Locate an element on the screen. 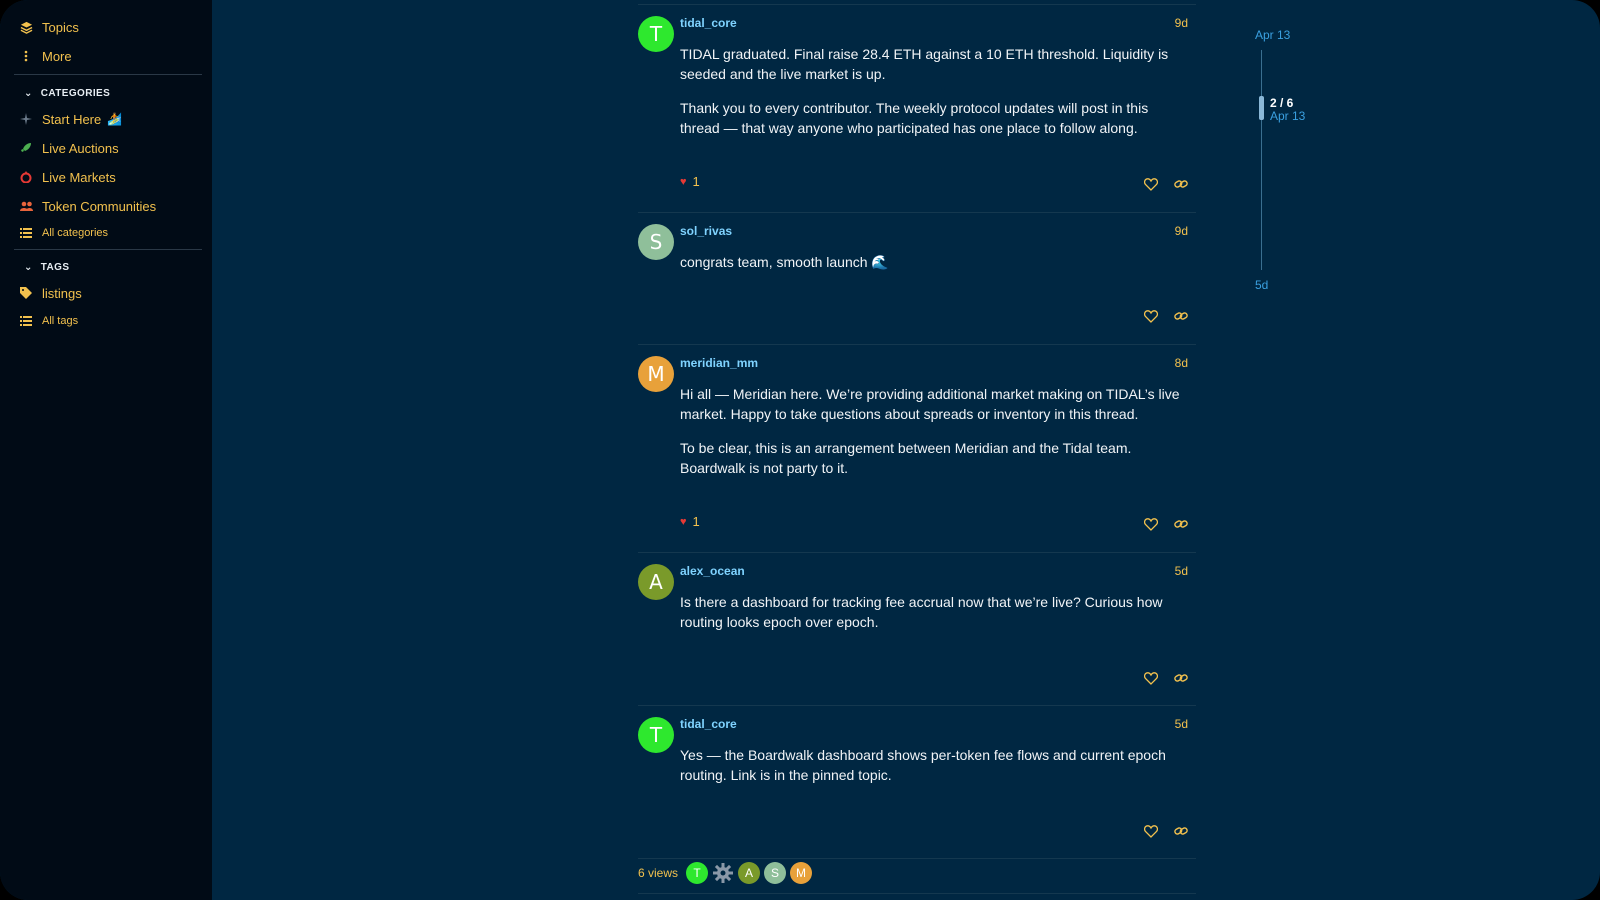  sidebar-item-token-communities: Token Communities is located at coordinates (87, 206).